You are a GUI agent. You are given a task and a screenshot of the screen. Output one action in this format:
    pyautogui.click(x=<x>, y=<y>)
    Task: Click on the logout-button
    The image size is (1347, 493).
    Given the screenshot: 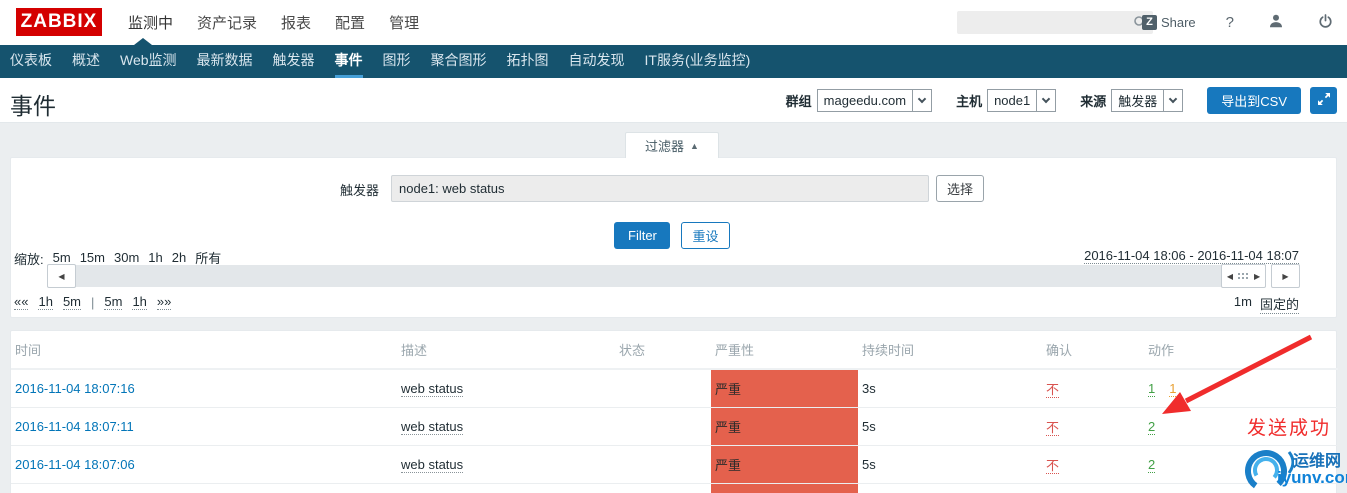 What is the action you would take?
    pyautogui.click(x=1325, y=22)
    